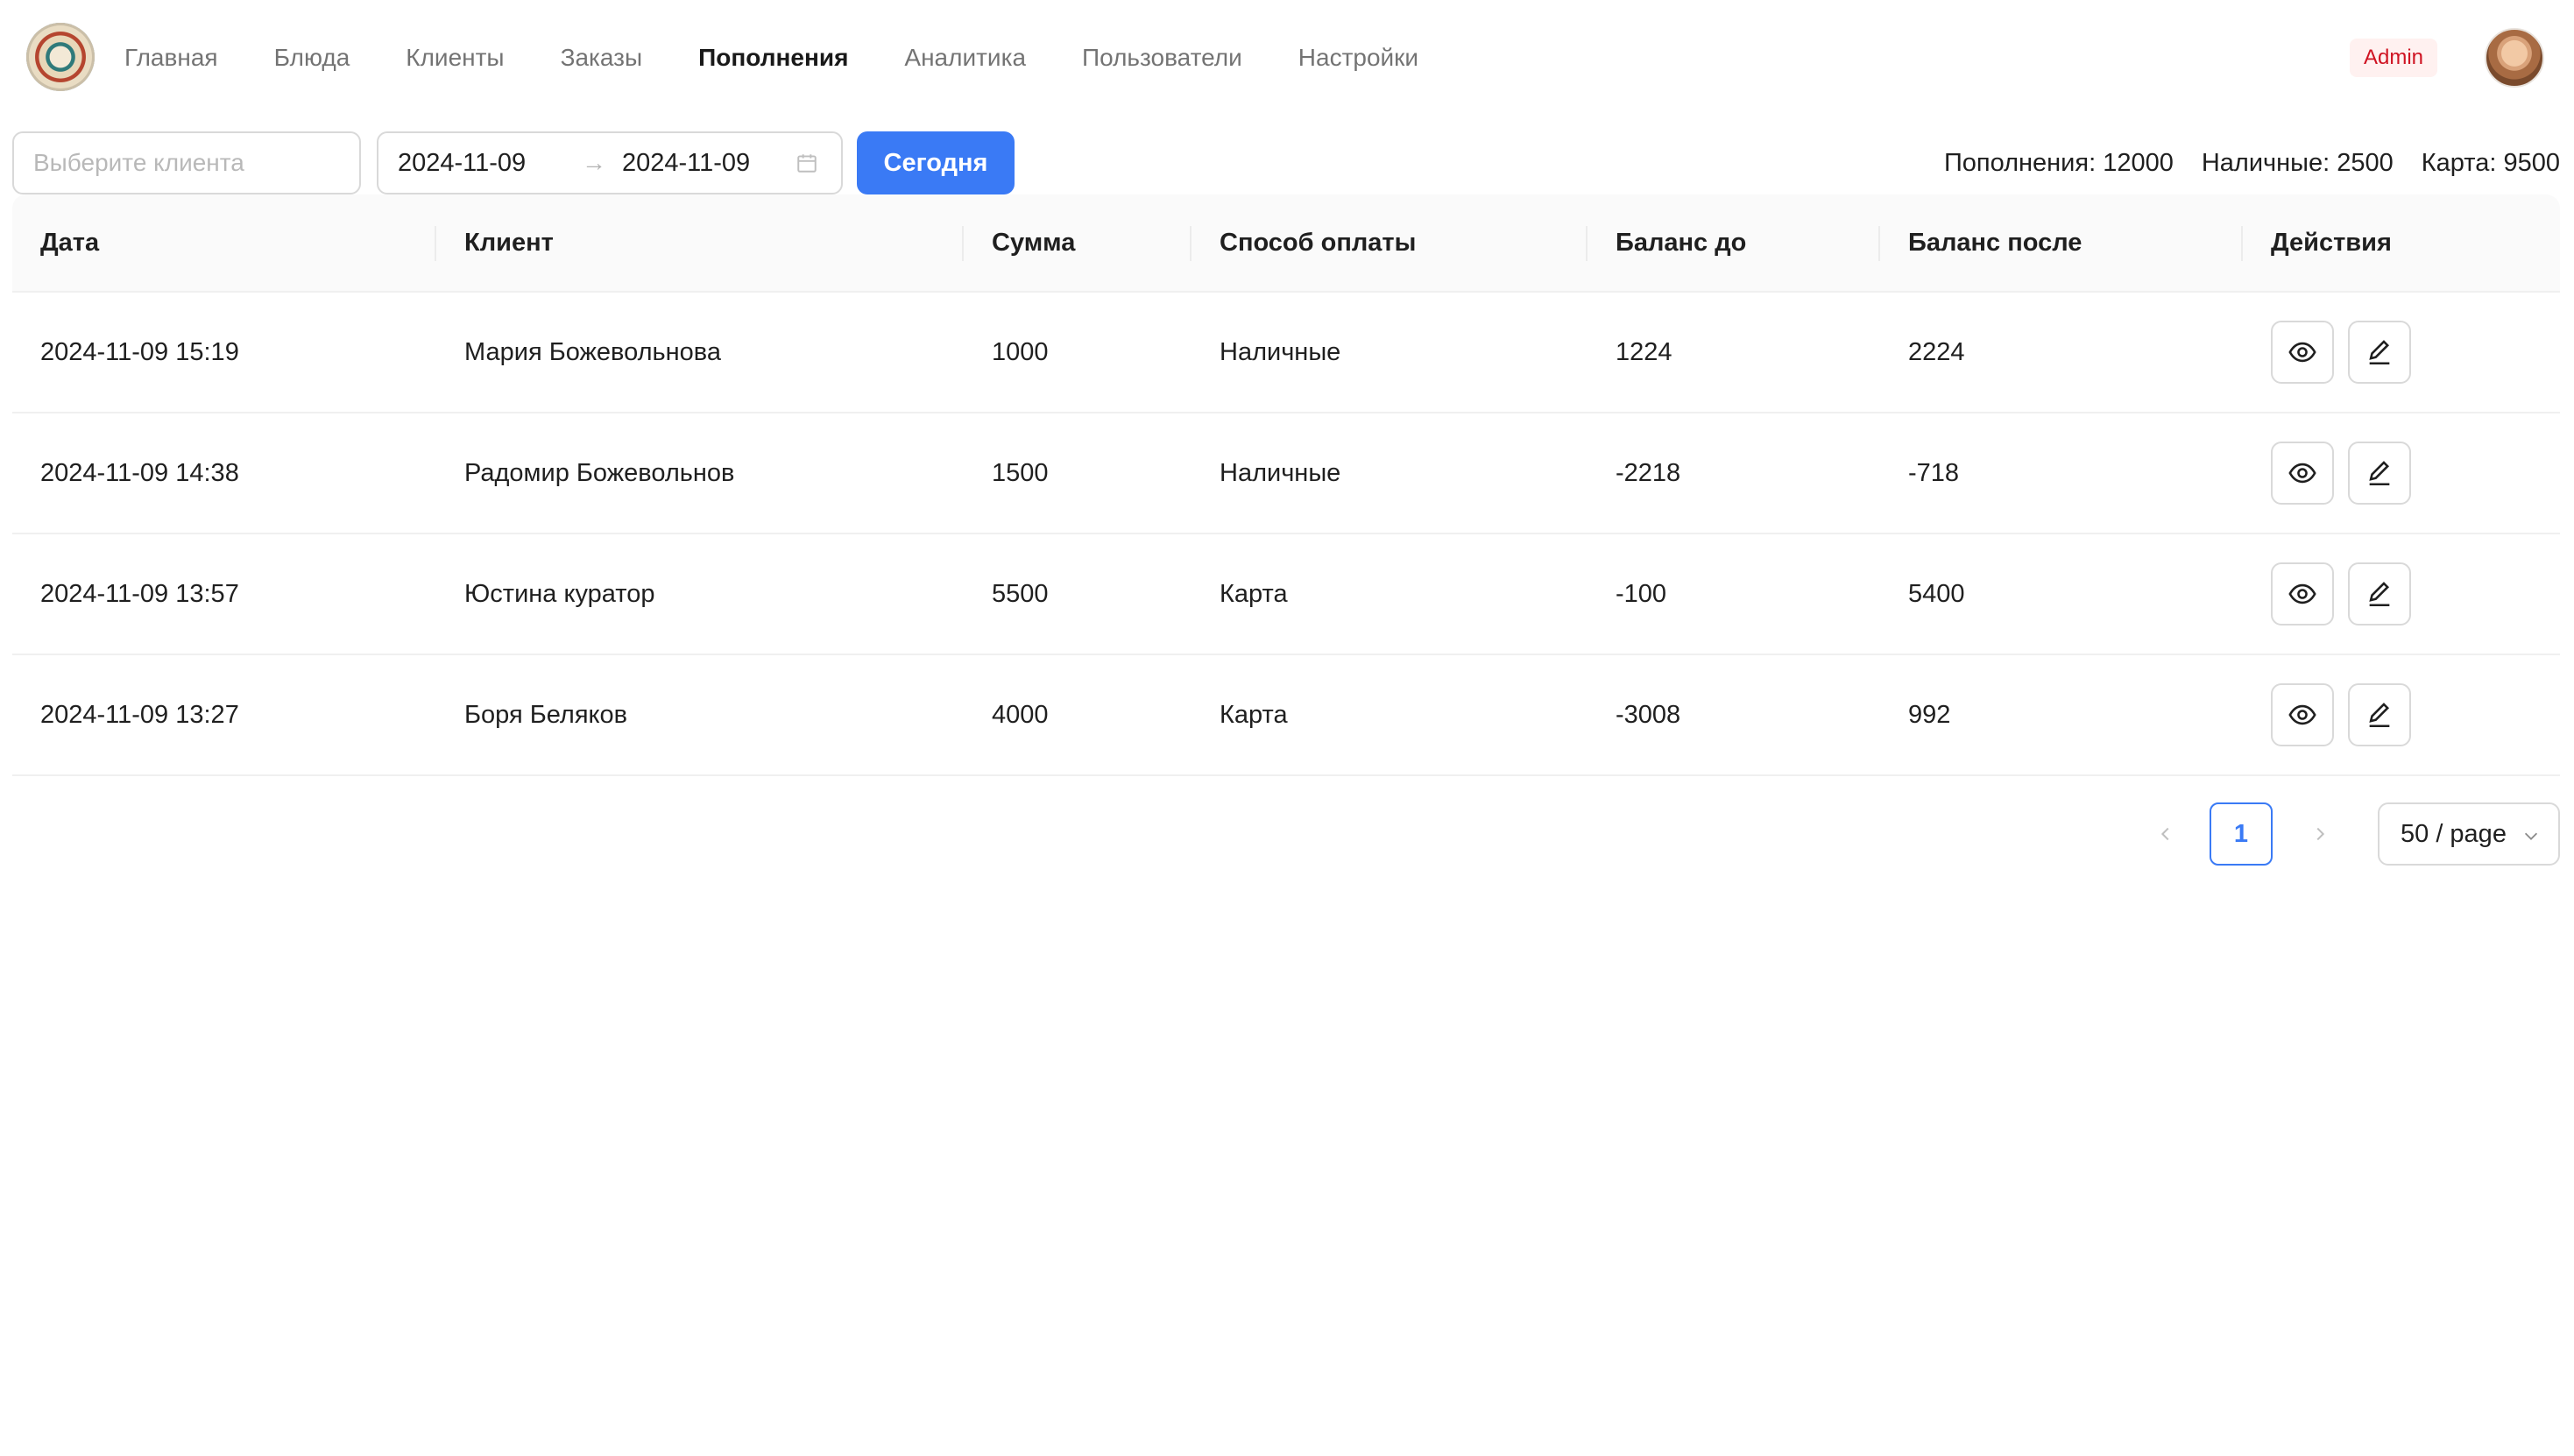 This screenshot has height=1456, width=2574. I want to click on nav-item-topups: Пополнения, so click(773, 58).